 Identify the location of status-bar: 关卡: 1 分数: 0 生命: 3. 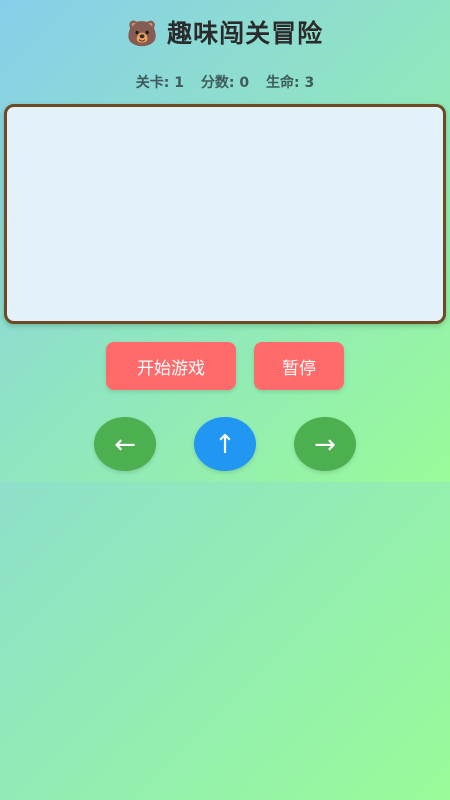
(225, 82).